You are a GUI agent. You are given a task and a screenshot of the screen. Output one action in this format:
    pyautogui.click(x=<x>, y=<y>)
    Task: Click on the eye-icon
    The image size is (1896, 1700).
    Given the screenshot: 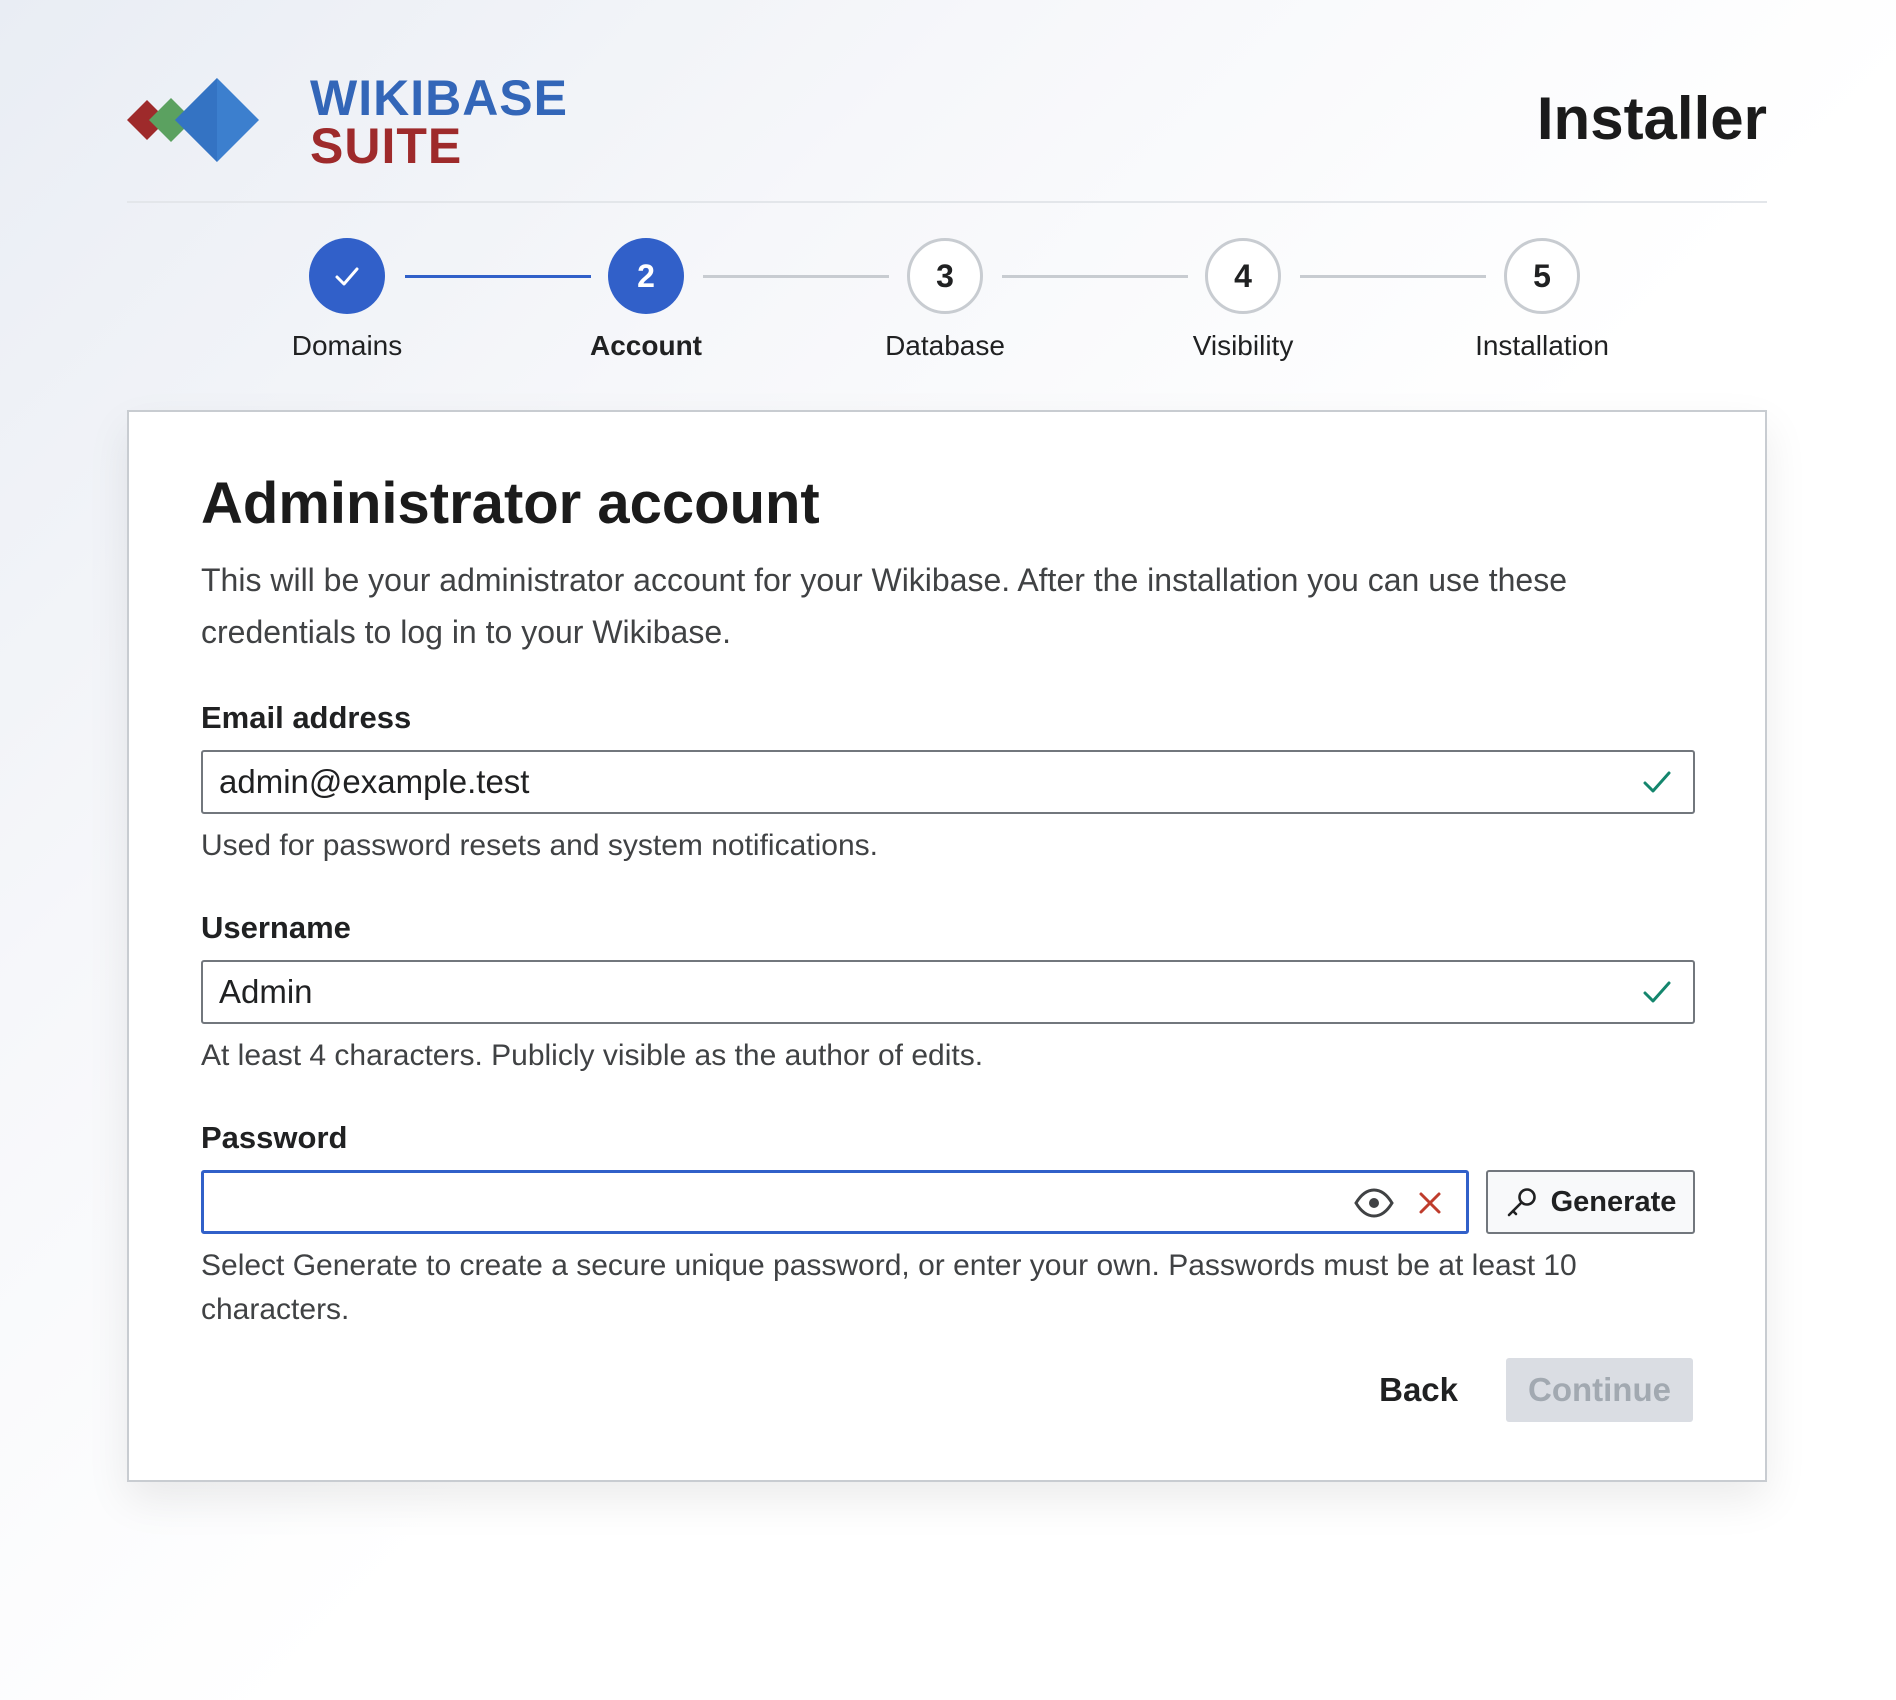 What is the action you would take?
    pyautogui.click(x=1374, y=1203)
    